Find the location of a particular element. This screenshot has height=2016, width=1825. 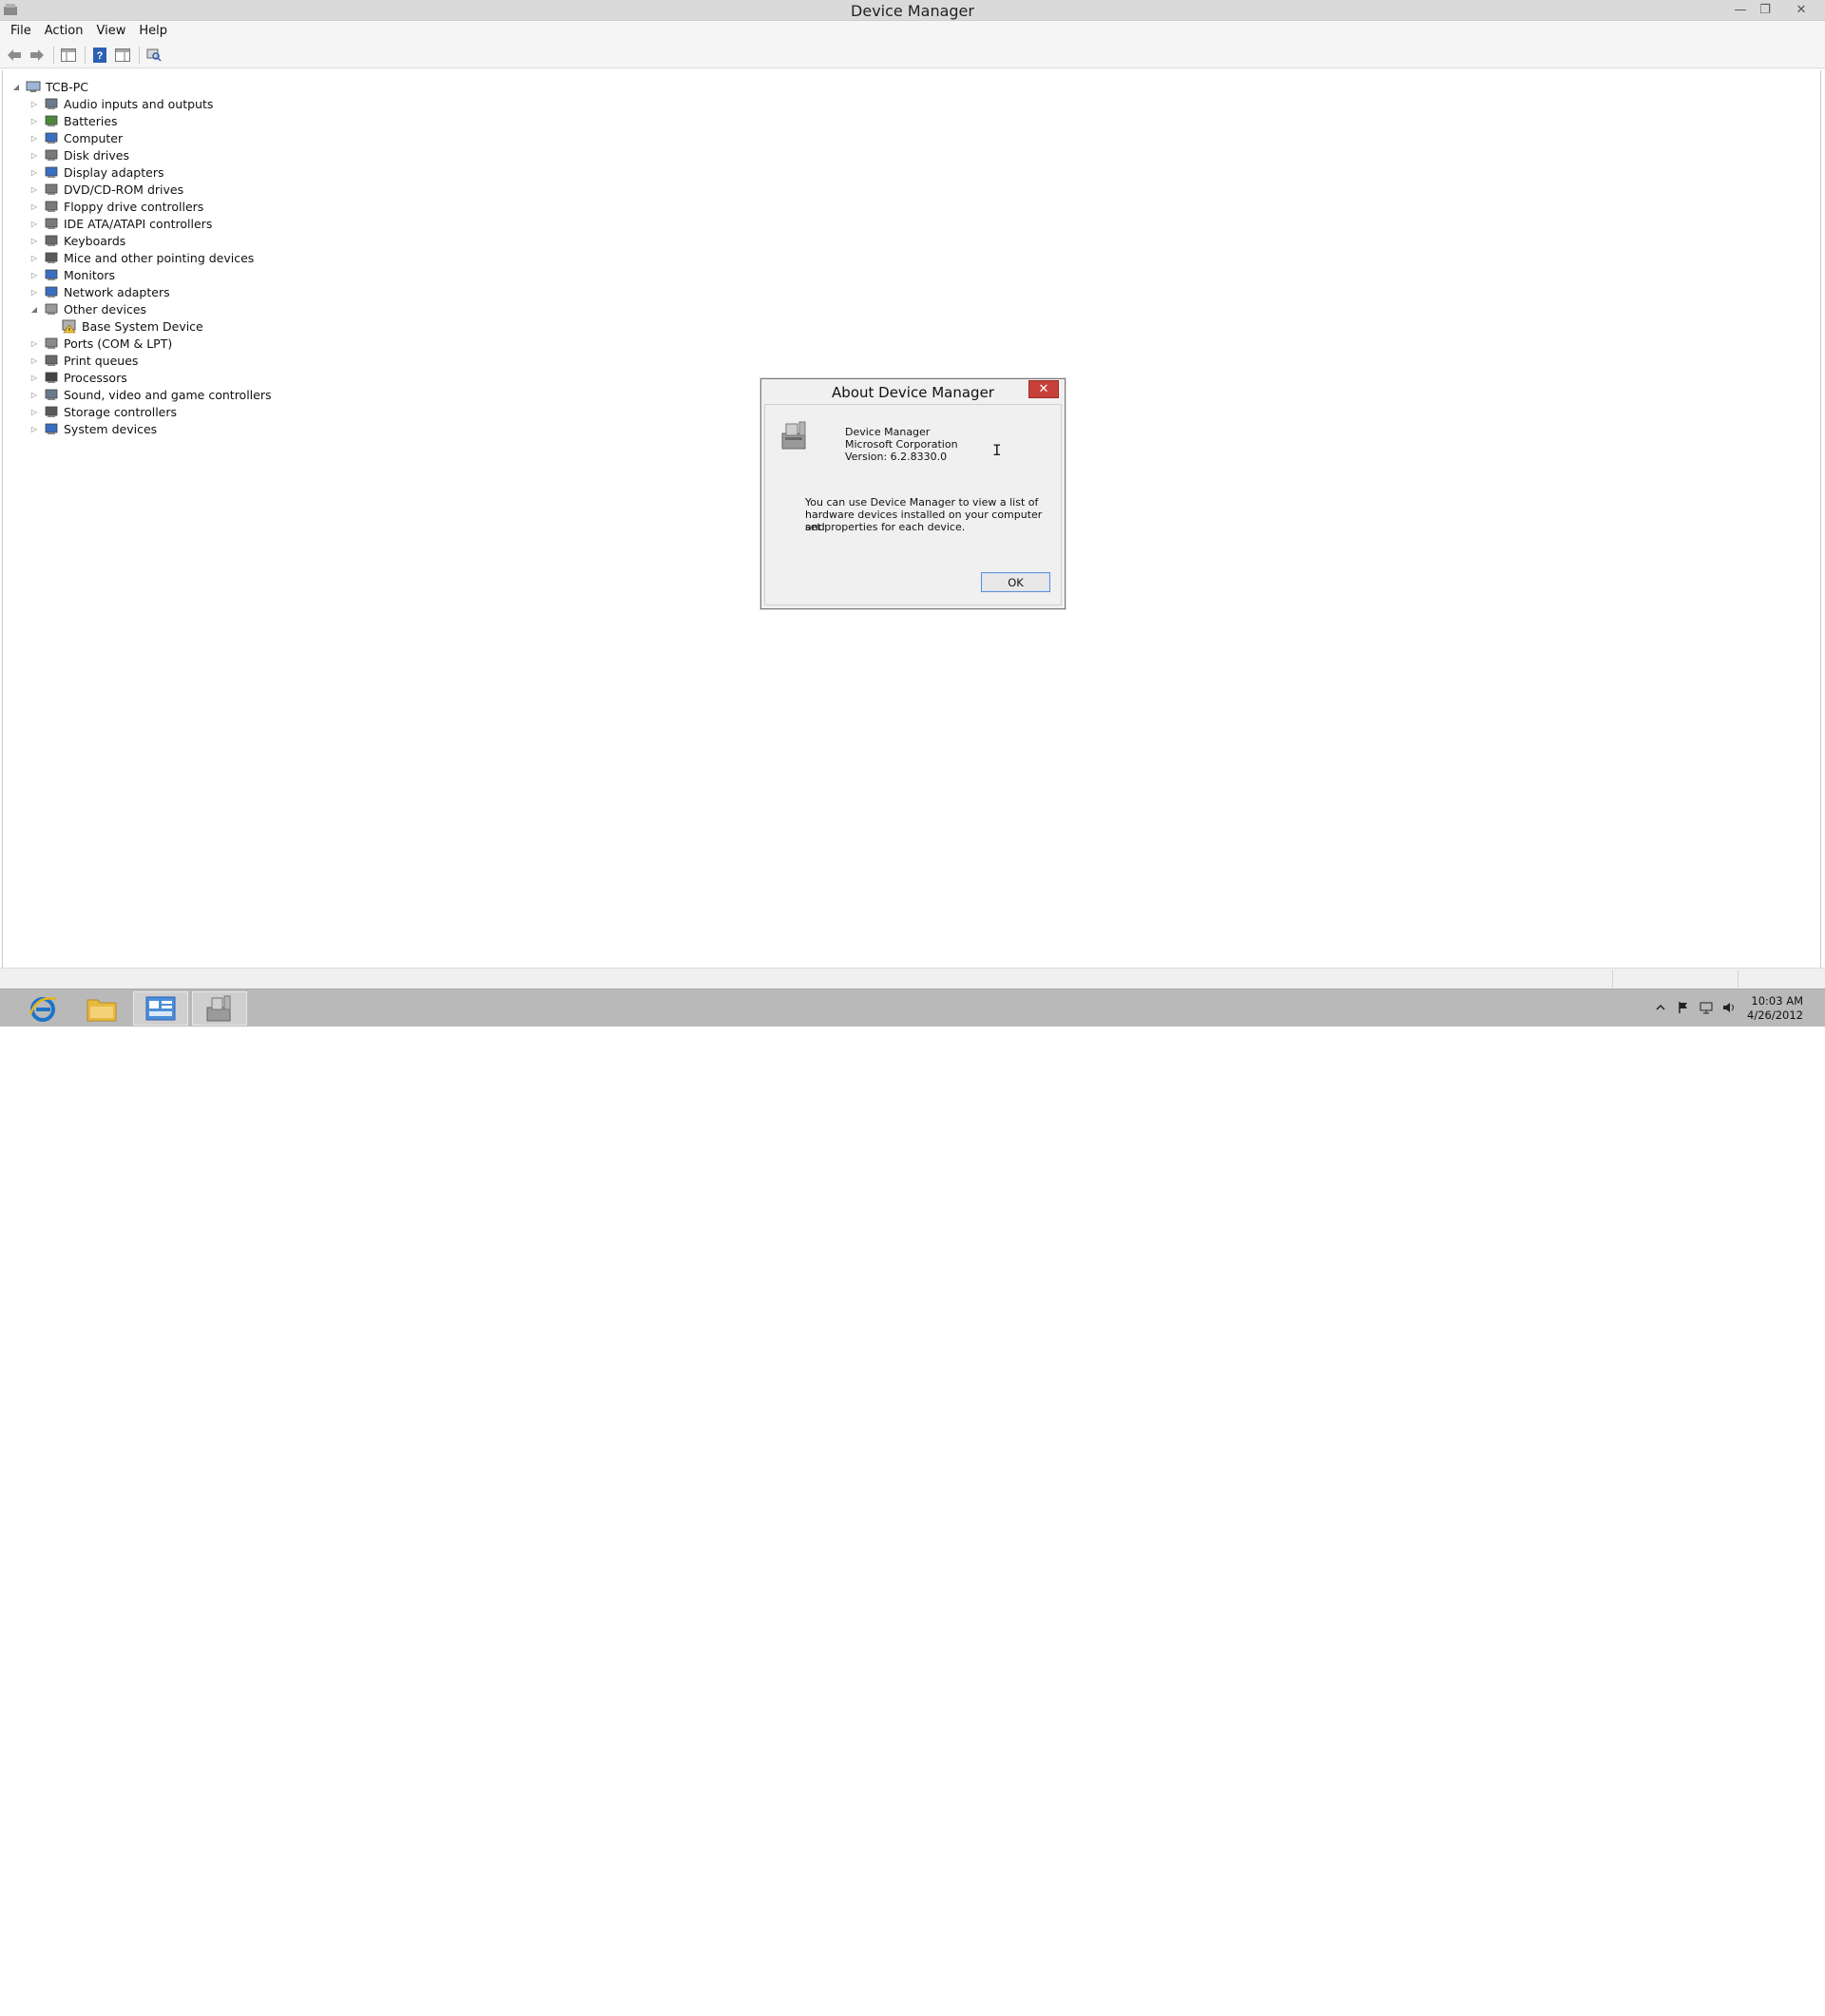

tree-root: ◢ TCB-PC is located at coordinates (49, 86).